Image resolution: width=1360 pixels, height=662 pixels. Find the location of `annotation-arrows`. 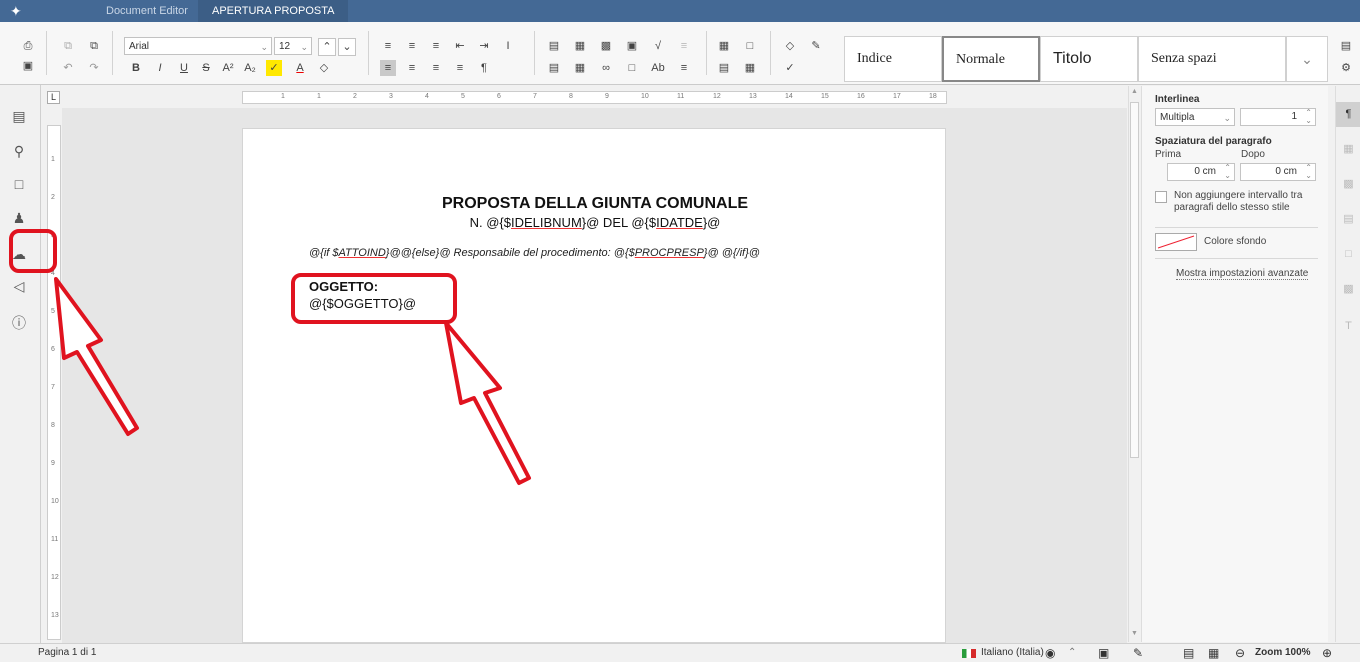

annotation-arrows is located at coordinates (292, 381).